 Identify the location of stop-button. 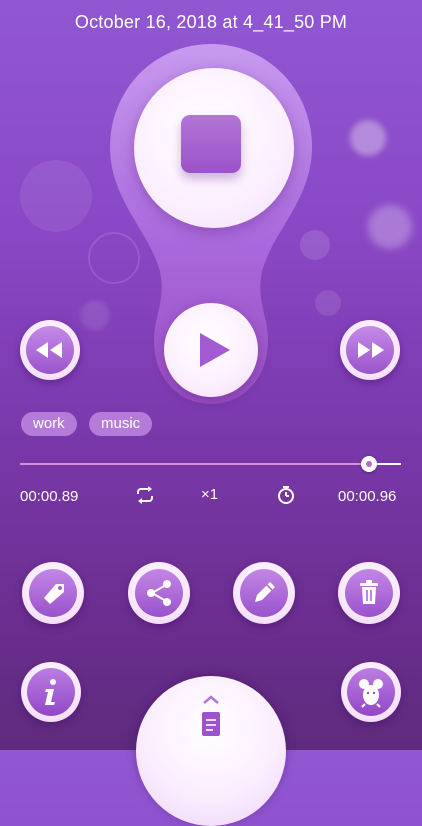
(211, 144).